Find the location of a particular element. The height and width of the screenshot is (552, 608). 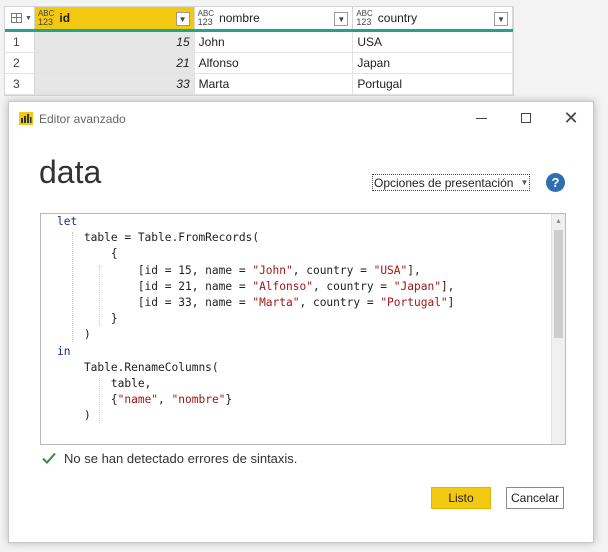

table-row: 1 15 John USA is located at coordinates (259, 42).